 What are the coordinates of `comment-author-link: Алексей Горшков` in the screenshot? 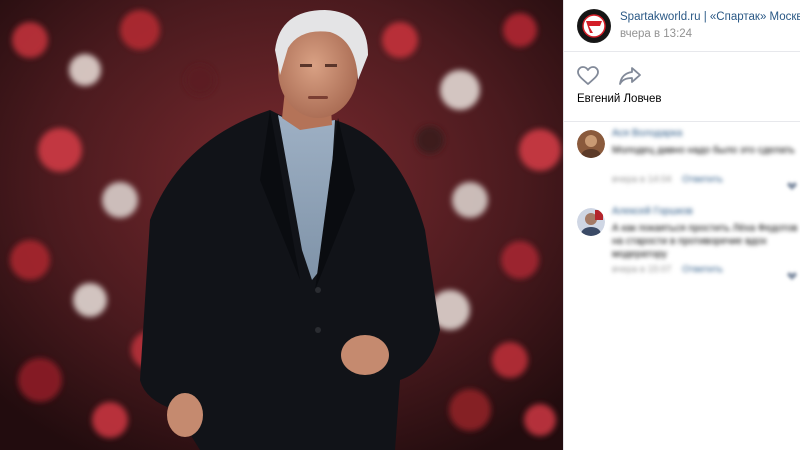 It's located at (652, 211).